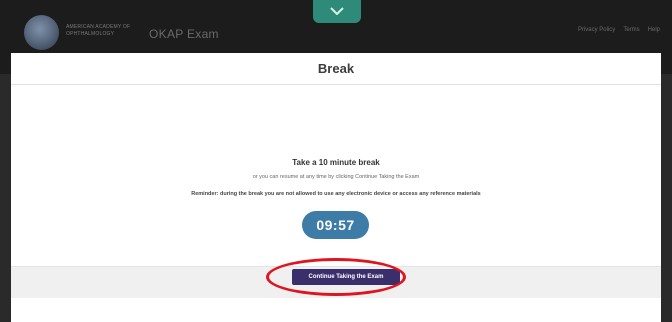  Describe the element at coordinates (654, 30) in the screenshot. I see `help-link: Help` at that location.